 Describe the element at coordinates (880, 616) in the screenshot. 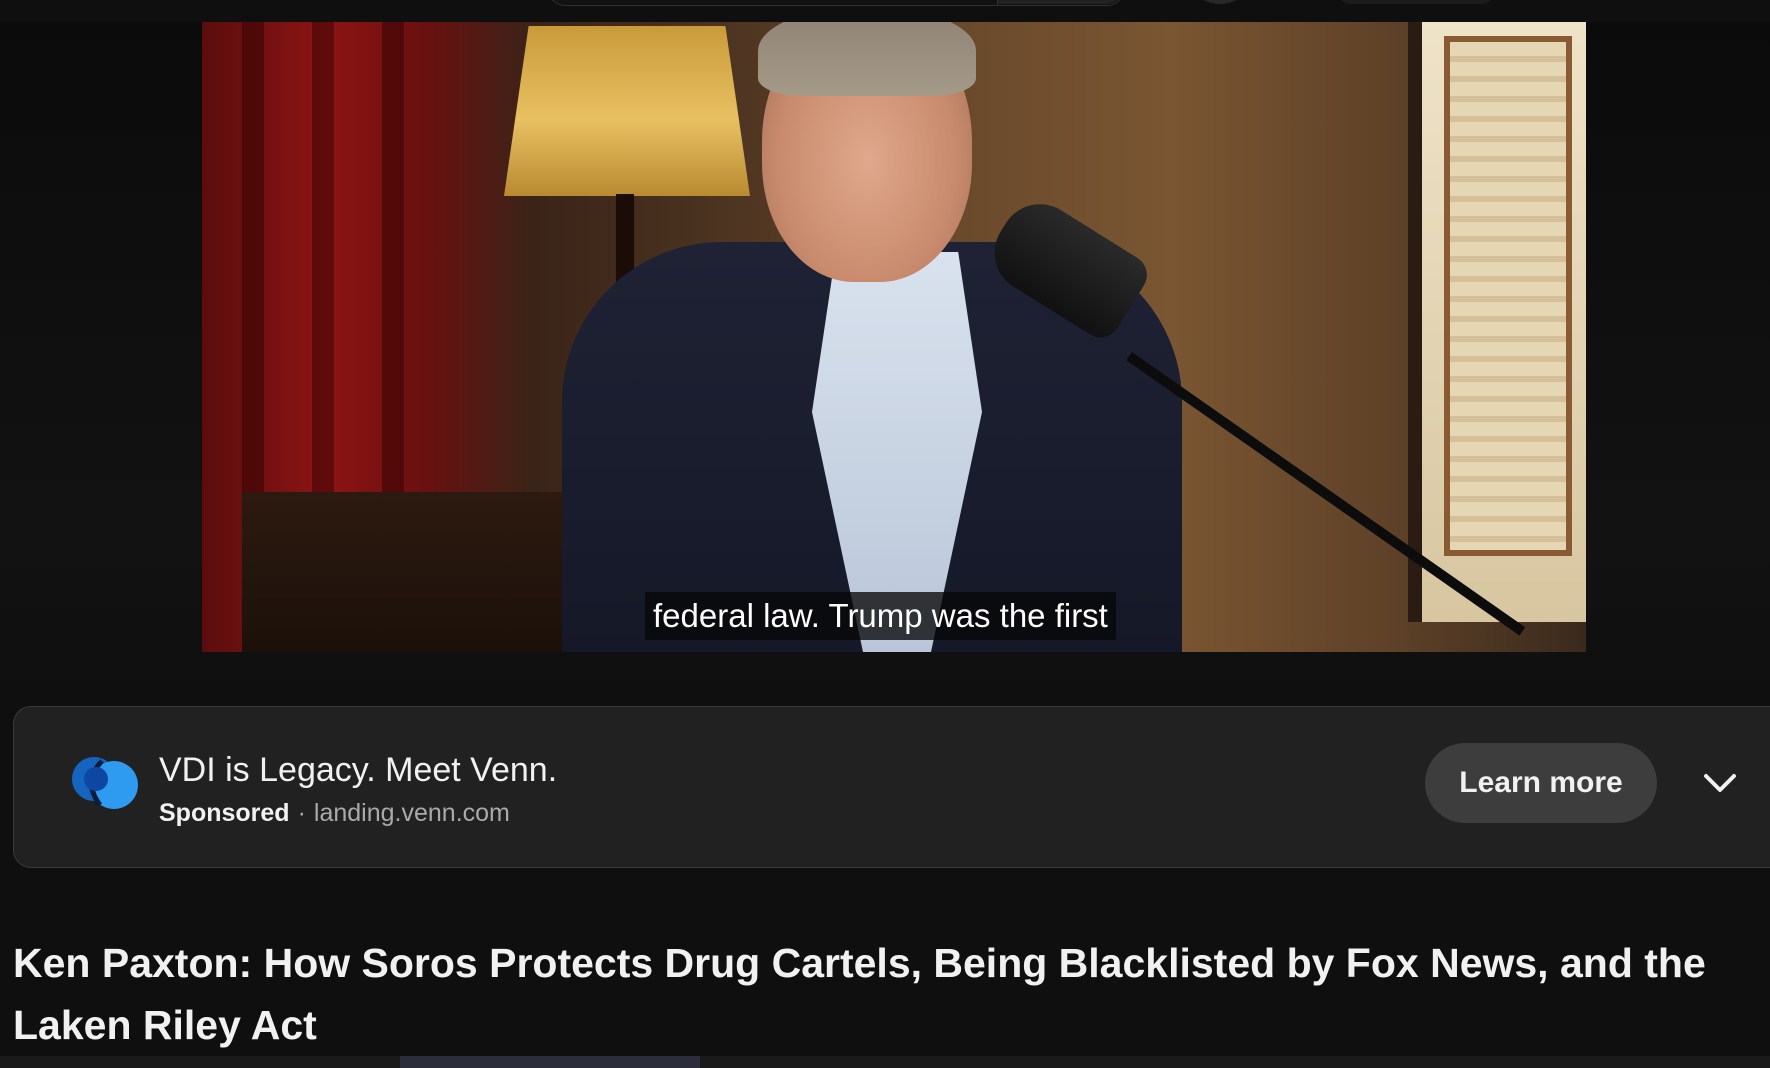

I see `video-caption: federal law. Trump was the first` at that location.